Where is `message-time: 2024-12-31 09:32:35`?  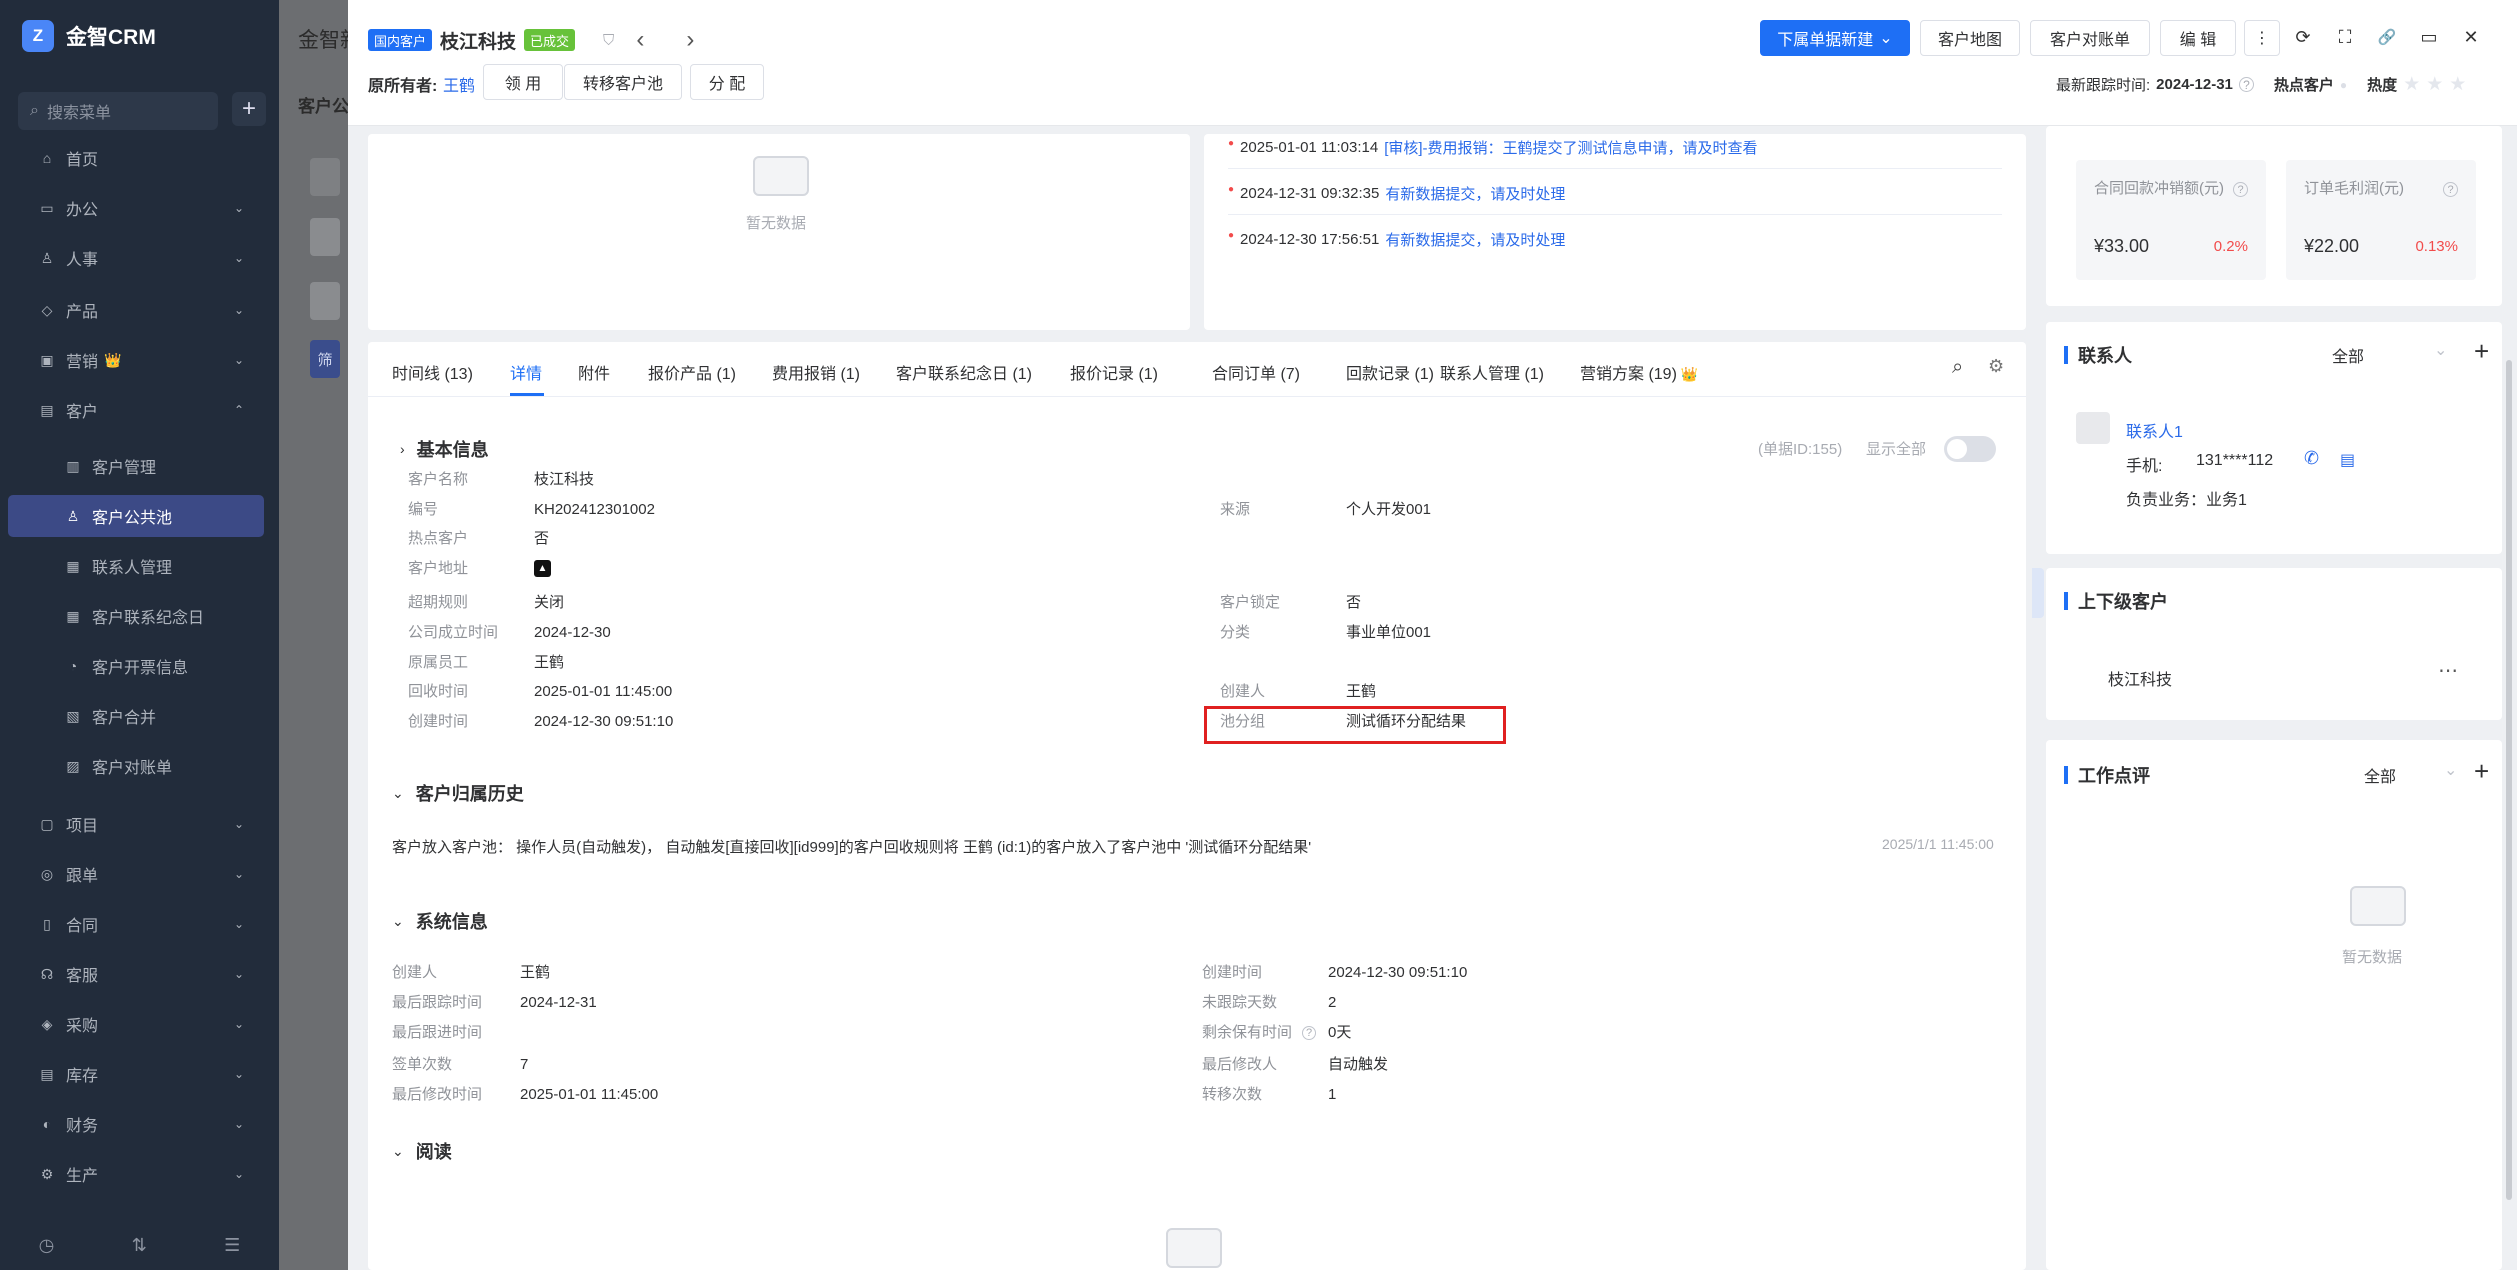
message-time: 2024-12-31 09:32:35 is located at coordinates (1310, 193).